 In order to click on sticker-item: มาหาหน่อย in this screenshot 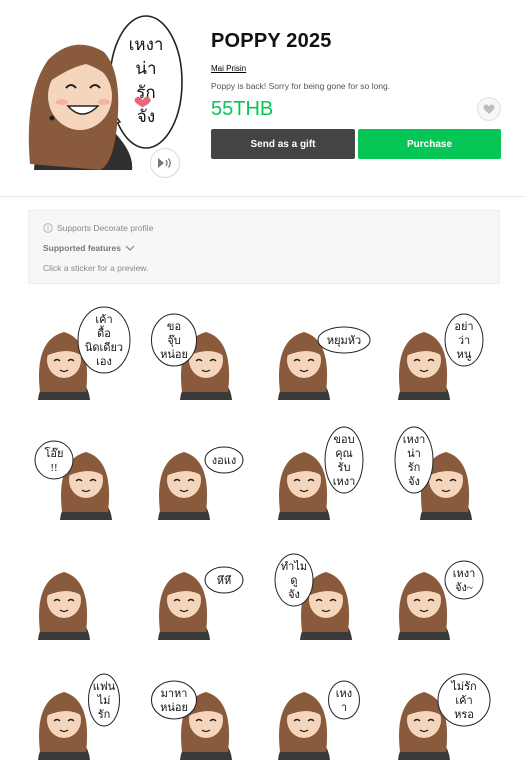, I will do `click(199, 715)`.